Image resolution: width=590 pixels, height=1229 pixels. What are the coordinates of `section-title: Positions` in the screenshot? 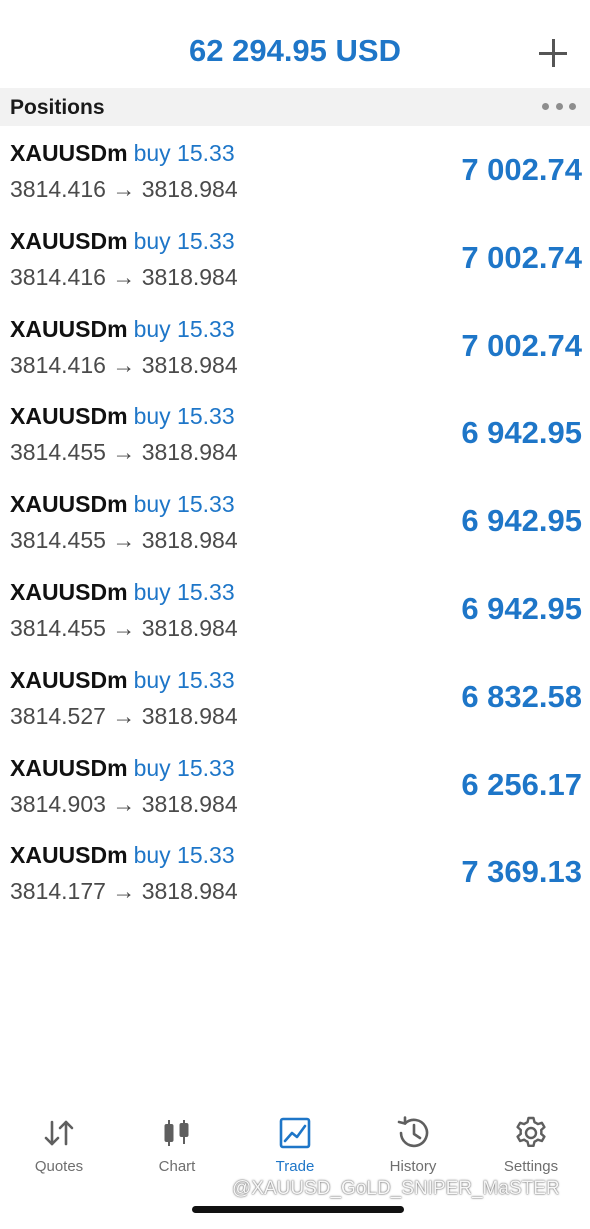 It's located at (57, 107).